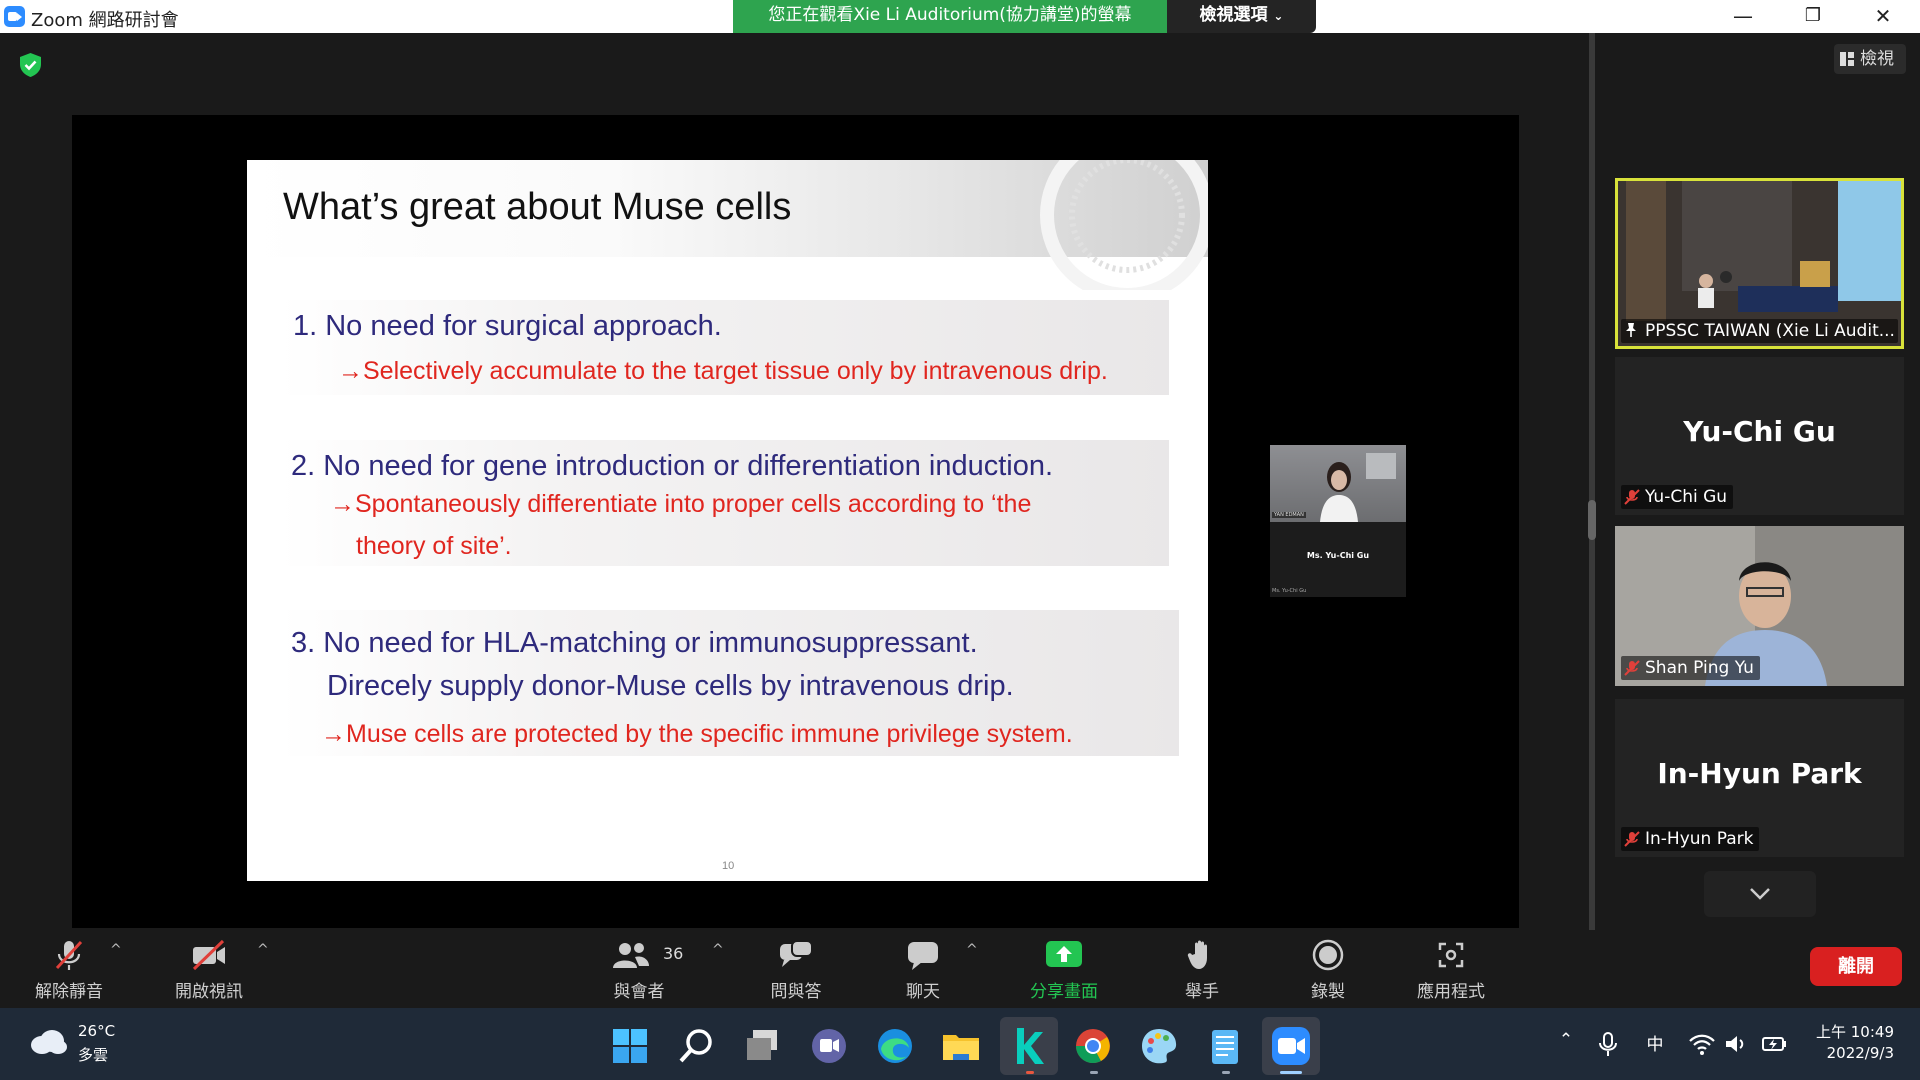 This screenshot has width=1920, height=1080. What do you see at coordinates (1278, 16) in the screenshot?
I see `chevron-down-icon: ⌄` at bounding box center [1278, 16].